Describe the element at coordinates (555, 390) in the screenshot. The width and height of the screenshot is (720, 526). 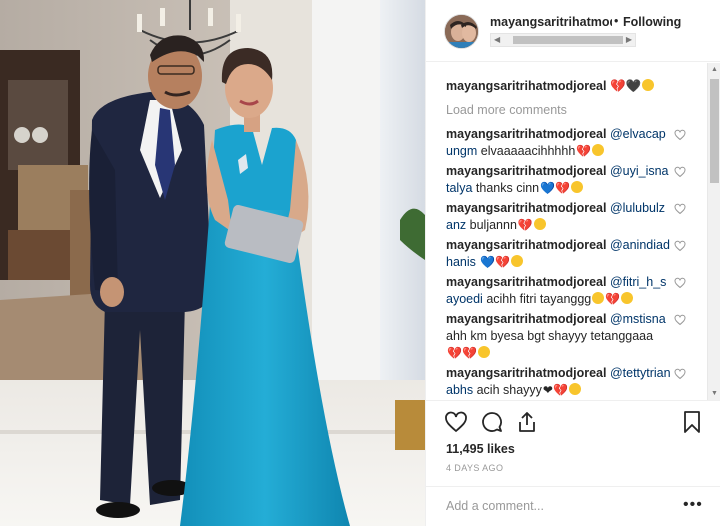
I see `comment-emoji: ❤💔` at that location.